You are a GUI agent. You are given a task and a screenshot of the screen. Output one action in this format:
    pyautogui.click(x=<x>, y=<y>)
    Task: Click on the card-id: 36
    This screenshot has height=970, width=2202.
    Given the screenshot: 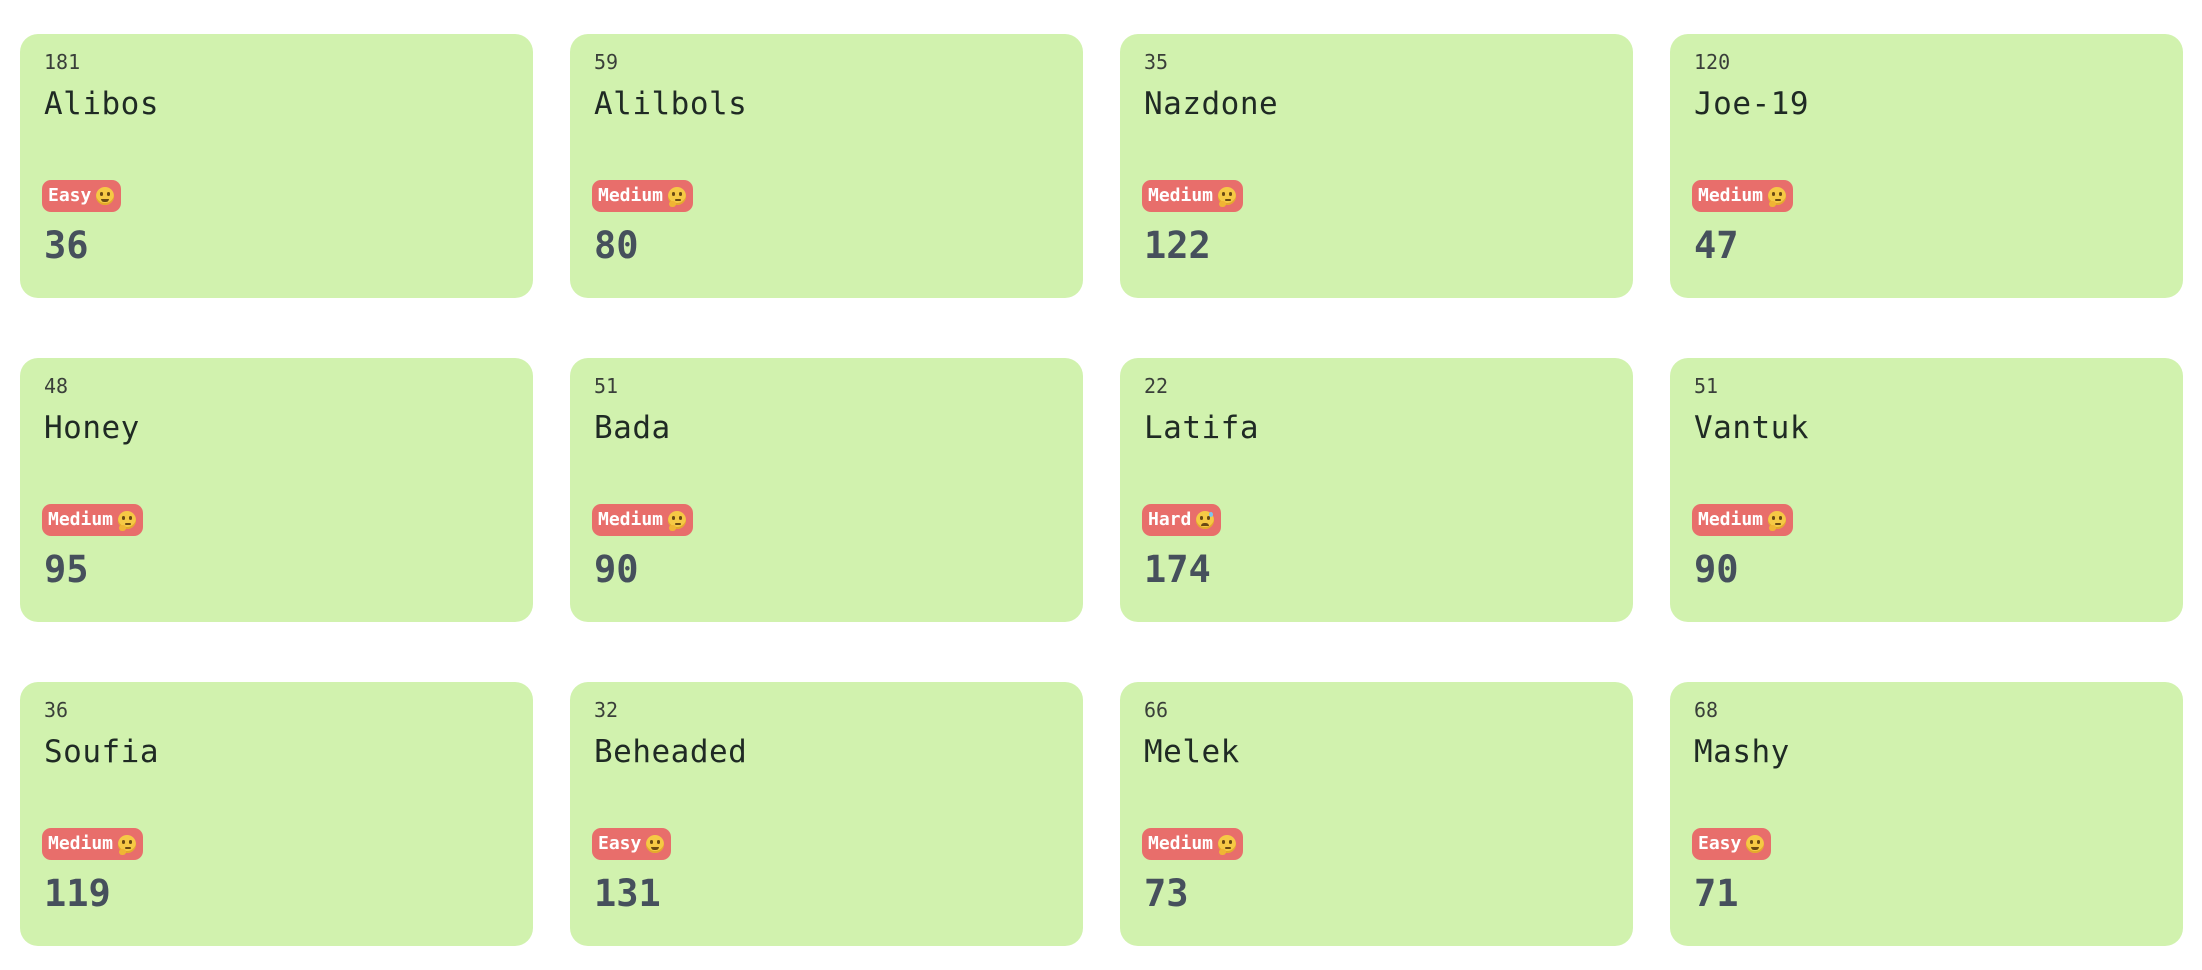 What is the action you would take?
    pyautogui.click(x=56, y=710)
    